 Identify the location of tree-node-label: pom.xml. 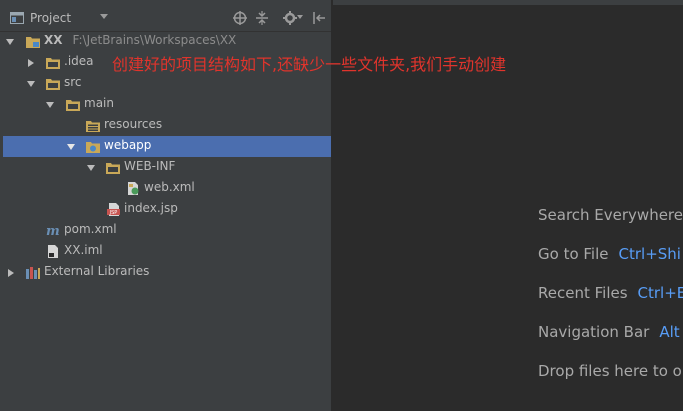
(90, 229).